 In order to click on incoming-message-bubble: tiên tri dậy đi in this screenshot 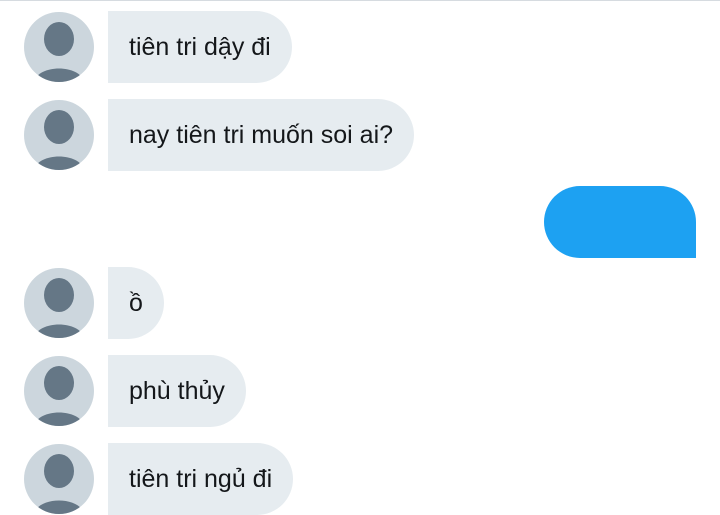, I will do `click(200, 47)`.